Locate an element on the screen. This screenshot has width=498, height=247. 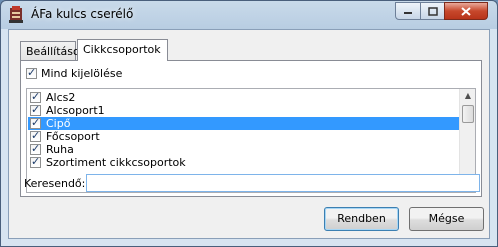
list-item: Alcs2 is located at coordinates (244, 97).